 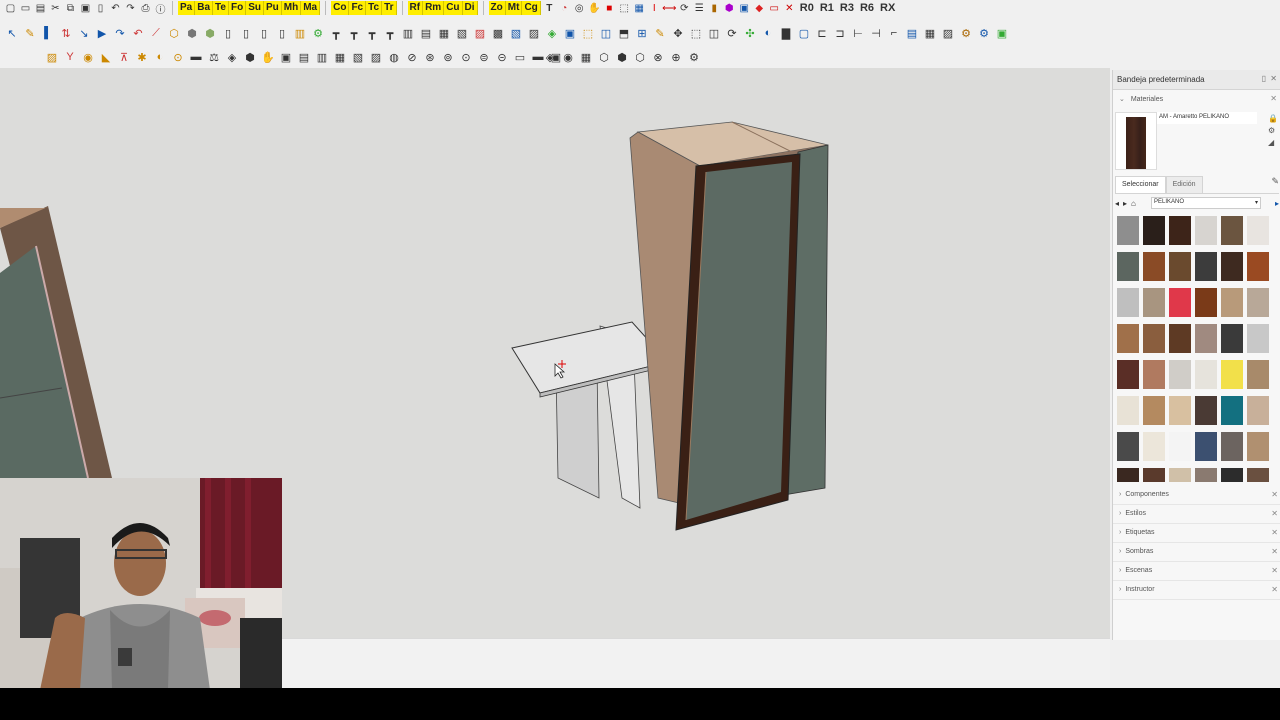 I want to click on nodes-icon: ⬢, so click(x=729, y=8).